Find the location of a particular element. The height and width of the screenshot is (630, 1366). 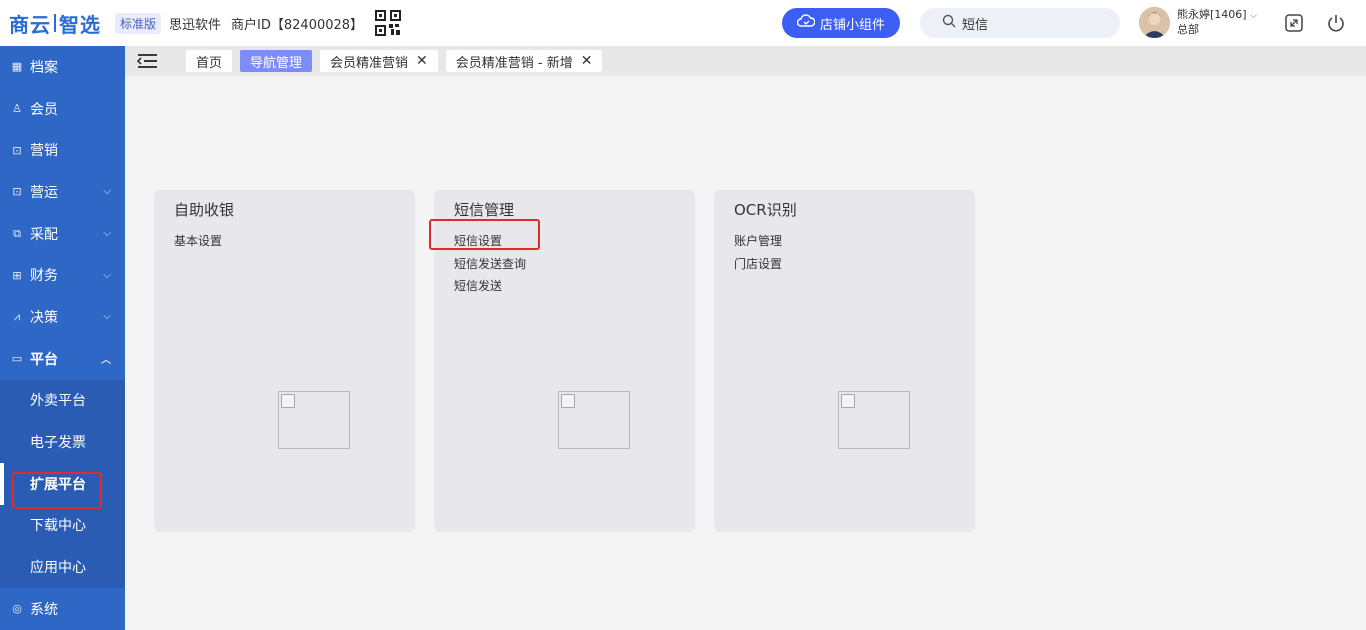

sidebar-item-label: 营销 is located at coordinates (44, 151).